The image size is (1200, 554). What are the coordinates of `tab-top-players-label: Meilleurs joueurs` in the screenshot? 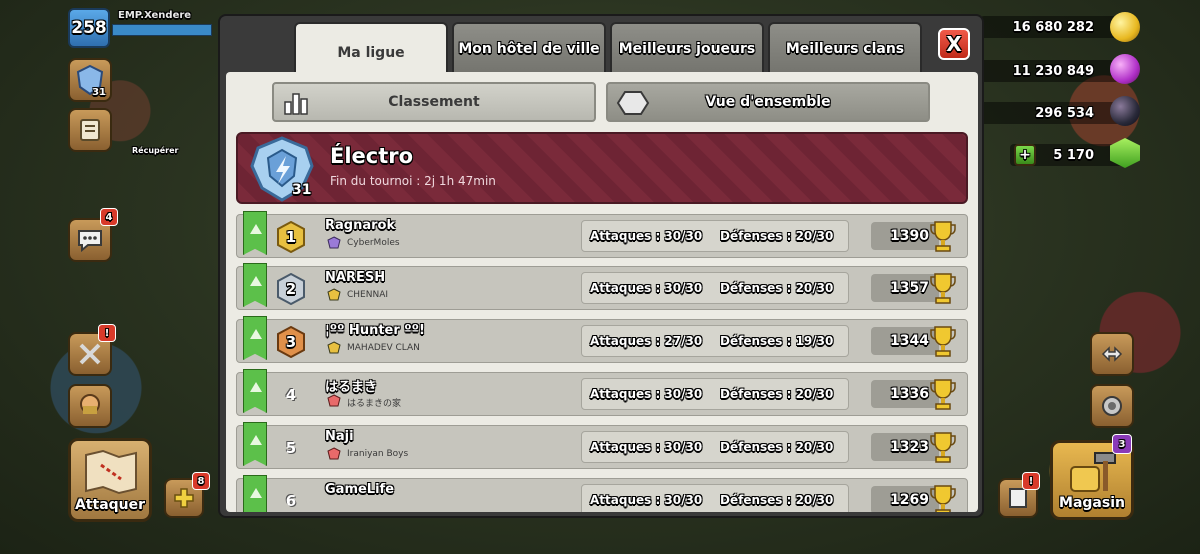 It's located at (687, 49).